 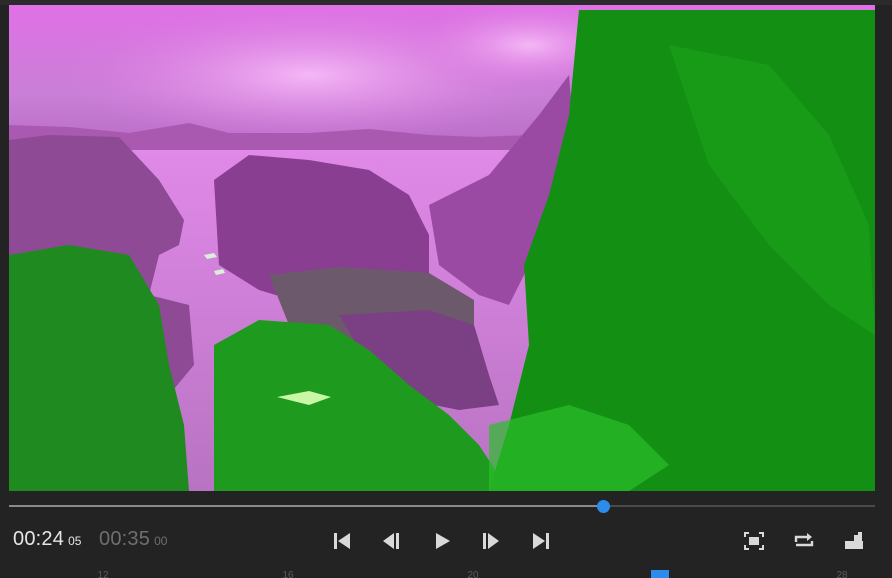 I want to click on play-button, so click(x=442, y=541).